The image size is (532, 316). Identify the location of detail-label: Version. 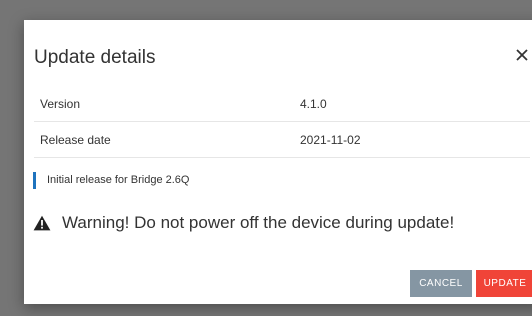
(60, 104).